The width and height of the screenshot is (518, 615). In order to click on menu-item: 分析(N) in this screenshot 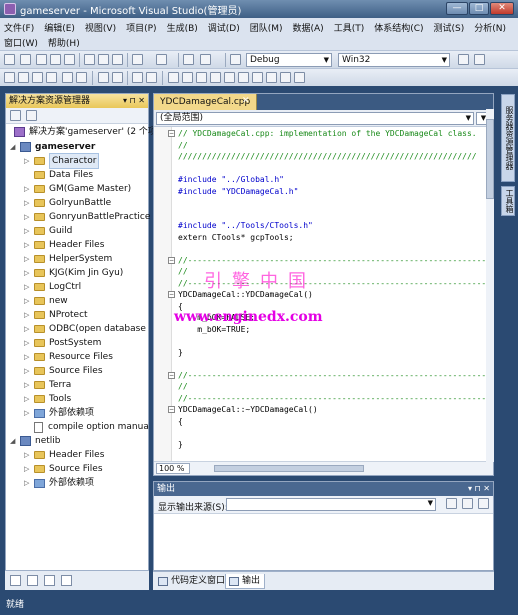, I will do `click(490, 27)`.